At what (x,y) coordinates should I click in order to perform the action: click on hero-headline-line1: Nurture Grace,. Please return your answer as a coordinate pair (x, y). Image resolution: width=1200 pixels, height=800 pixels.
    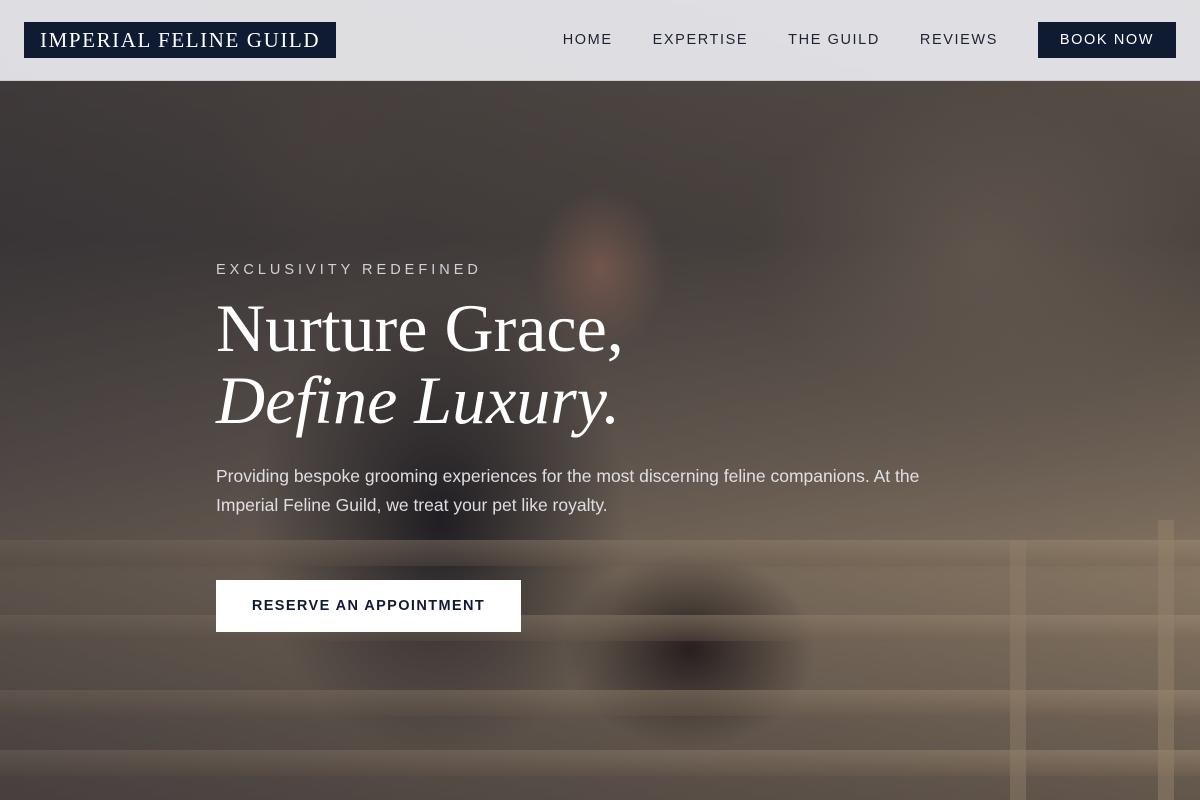
    Looking at the image, I should click on (420, 328).